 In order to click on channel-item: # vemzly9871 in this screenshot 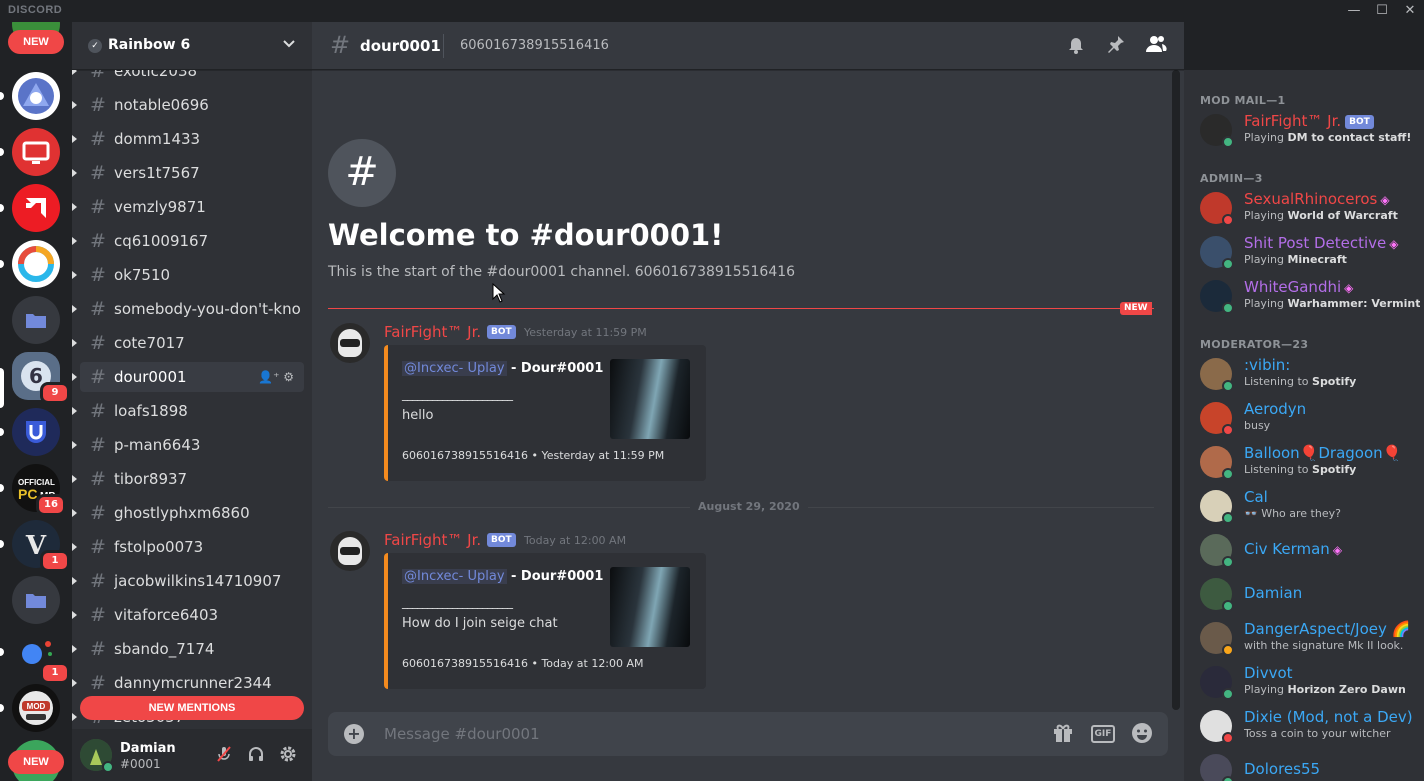, I will do `click(188, 207)`.